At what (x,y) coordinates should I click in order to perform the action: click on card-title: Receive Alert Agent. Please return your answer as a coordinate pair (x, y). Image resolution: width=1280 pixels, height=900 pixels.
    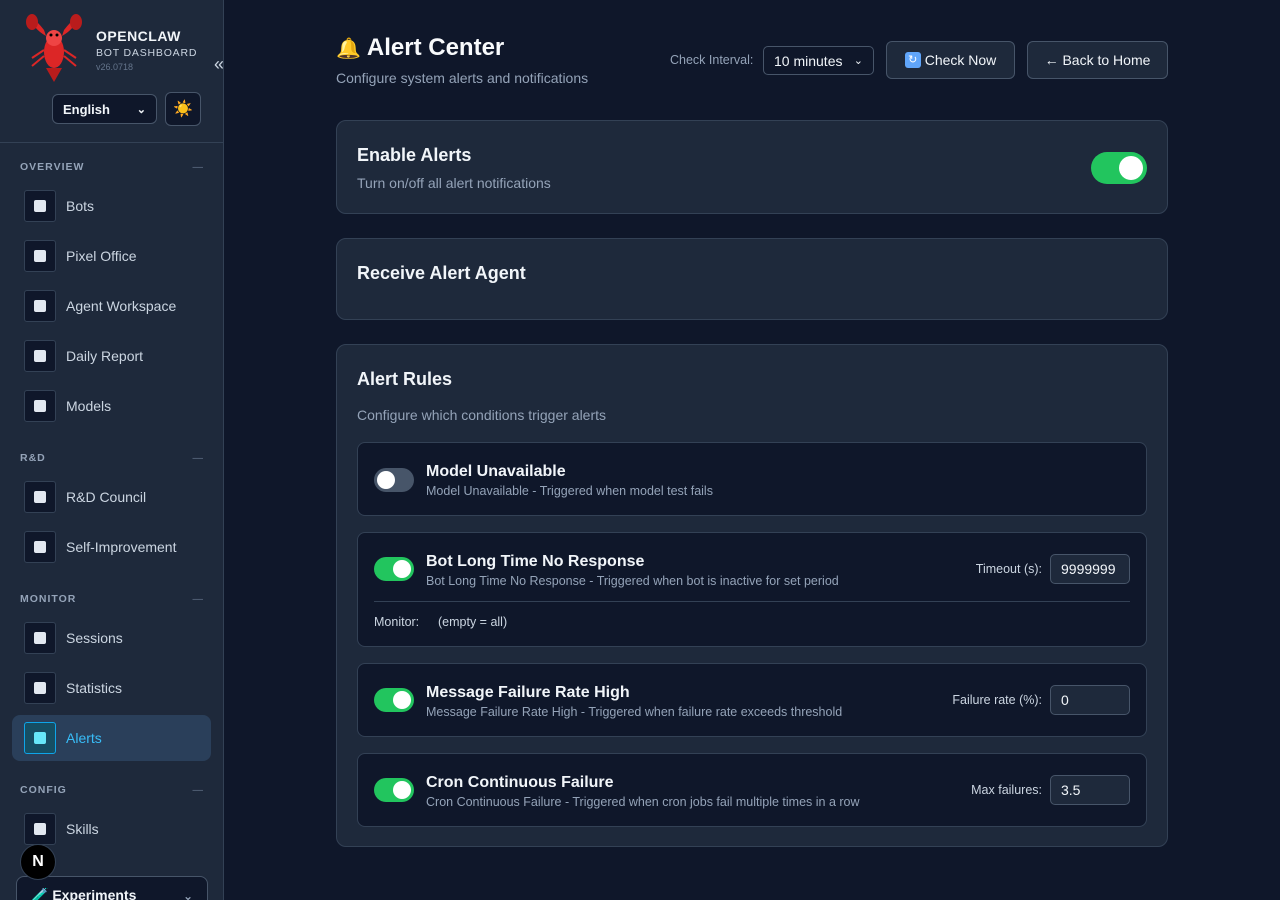
    Looking at the image, I should click on (441, 273).